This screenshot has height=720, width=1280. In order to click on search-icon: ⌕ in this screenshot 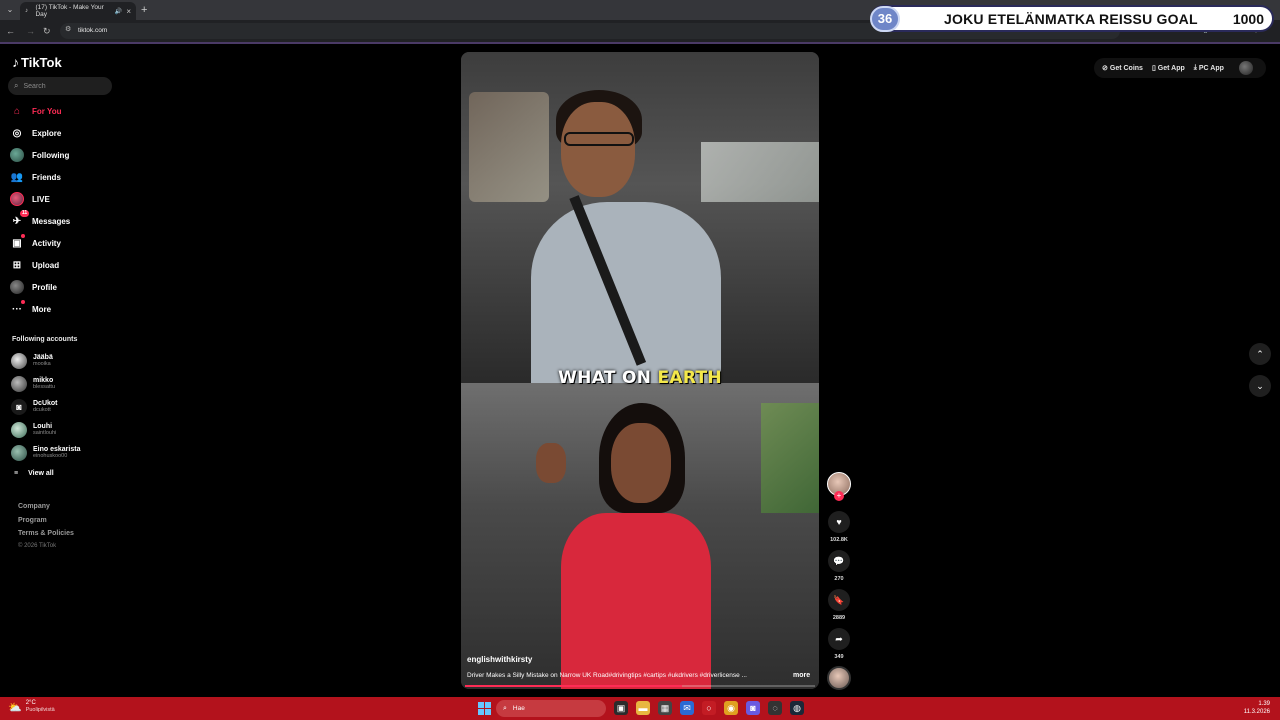, I will do `click(16, 85)`.